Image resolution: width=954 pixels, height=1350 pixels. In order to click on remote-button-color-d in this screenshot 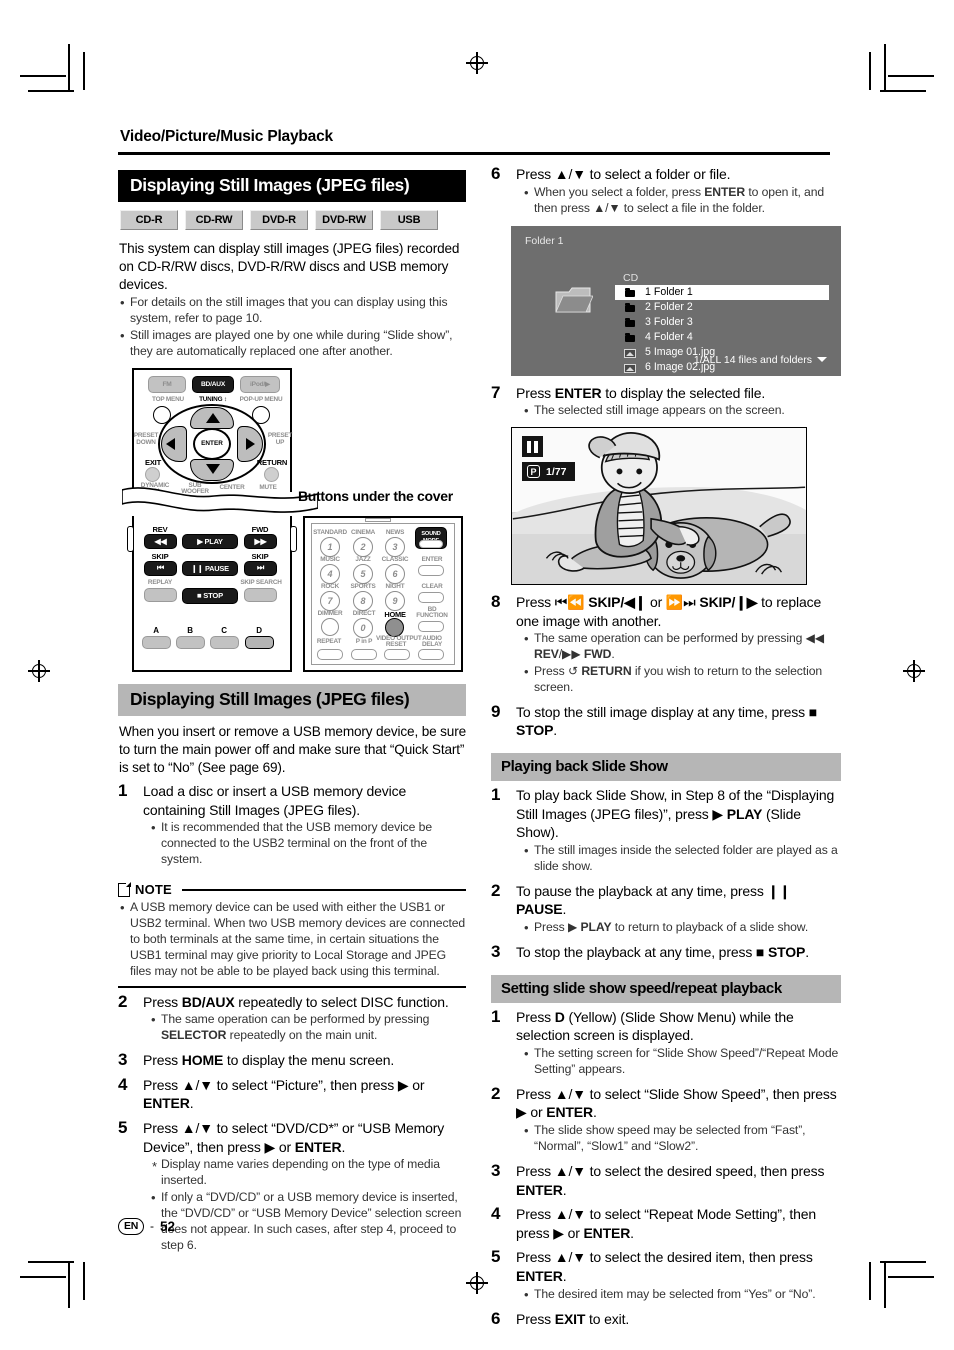, I will do `click(259, 642)`.